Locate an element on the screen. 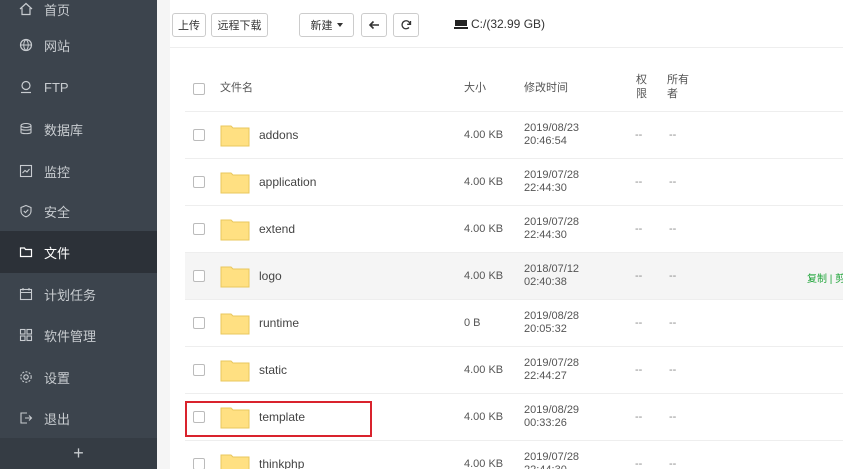  sidebar-item-security: 安全 is located at coordinates (78, 211).